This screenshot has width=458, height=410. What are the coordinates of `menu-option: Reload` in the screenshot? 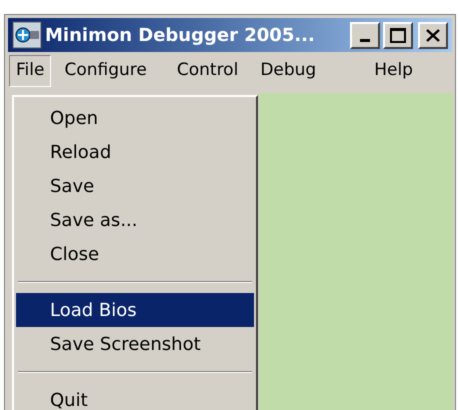 It's located at (135, 152).